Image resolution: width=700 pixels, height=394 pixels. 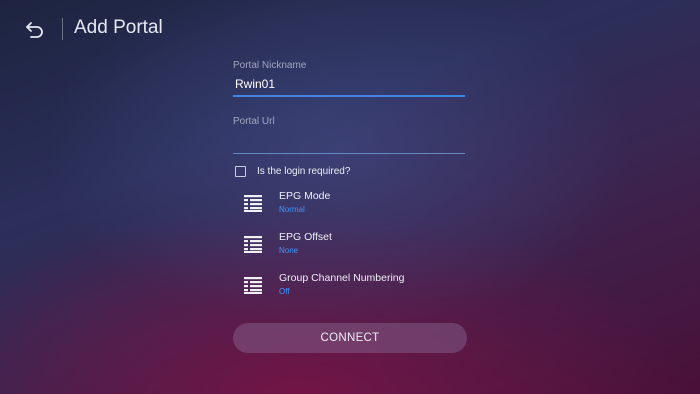 I want to click on setting-value: Off, so click(x=284, y=291).